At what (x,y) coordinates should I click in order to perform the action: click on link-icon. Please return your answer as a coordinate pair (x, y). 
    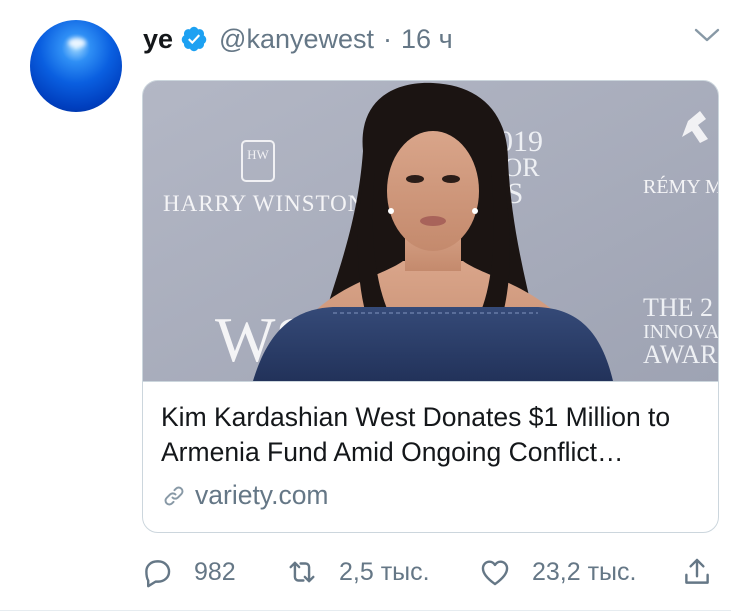
    Looking at the image, I should click on (174, 495).